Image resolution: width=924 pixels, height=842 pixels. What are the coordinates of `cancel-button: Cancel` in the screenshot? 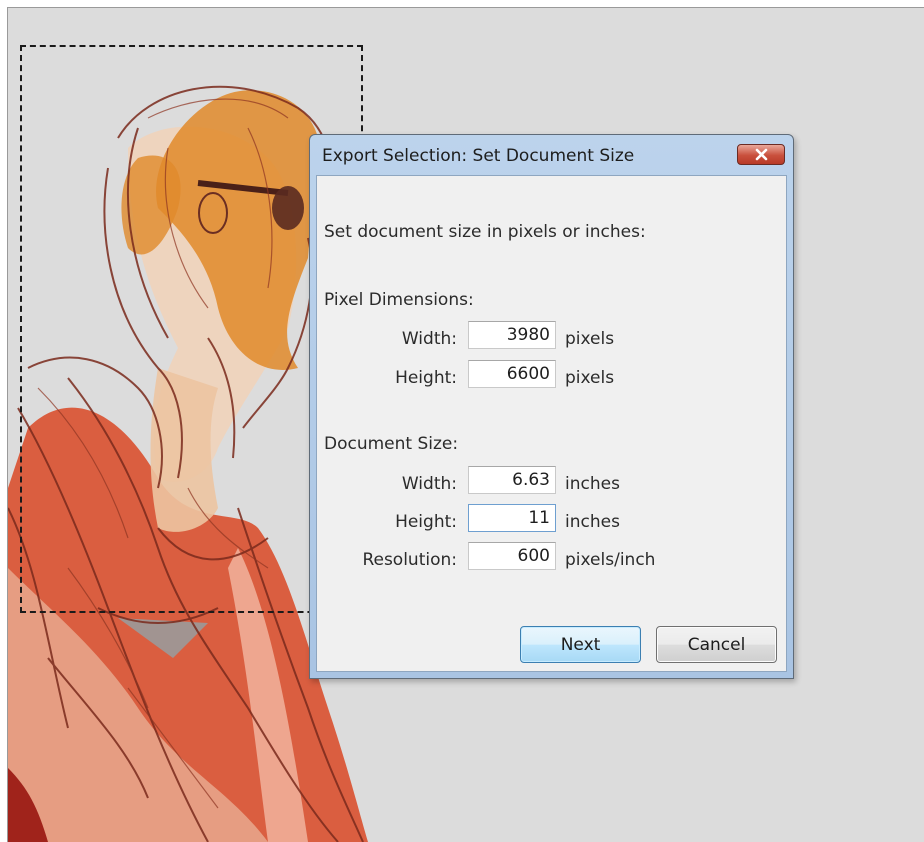 It's located at (716, 644).